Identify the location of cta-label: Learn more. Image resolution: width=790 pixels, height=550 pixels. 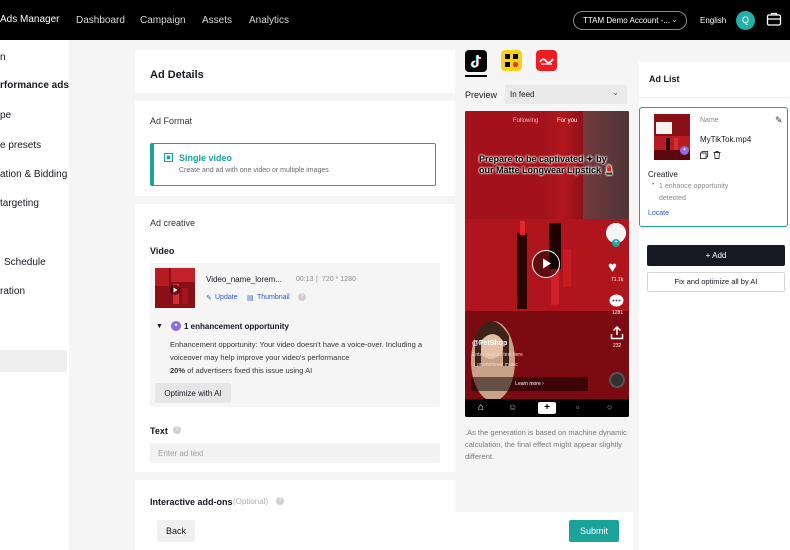
(528, 384).